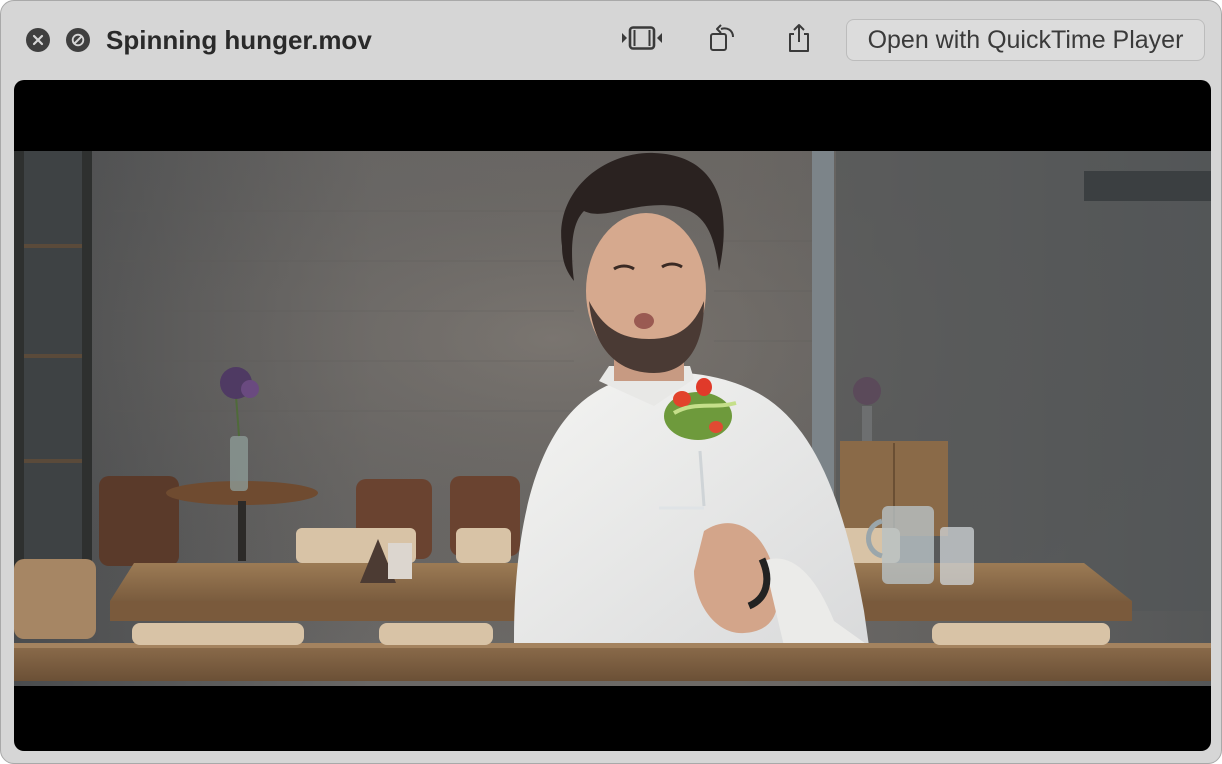  I want to click on no-entry-icon, so click(78, 40).